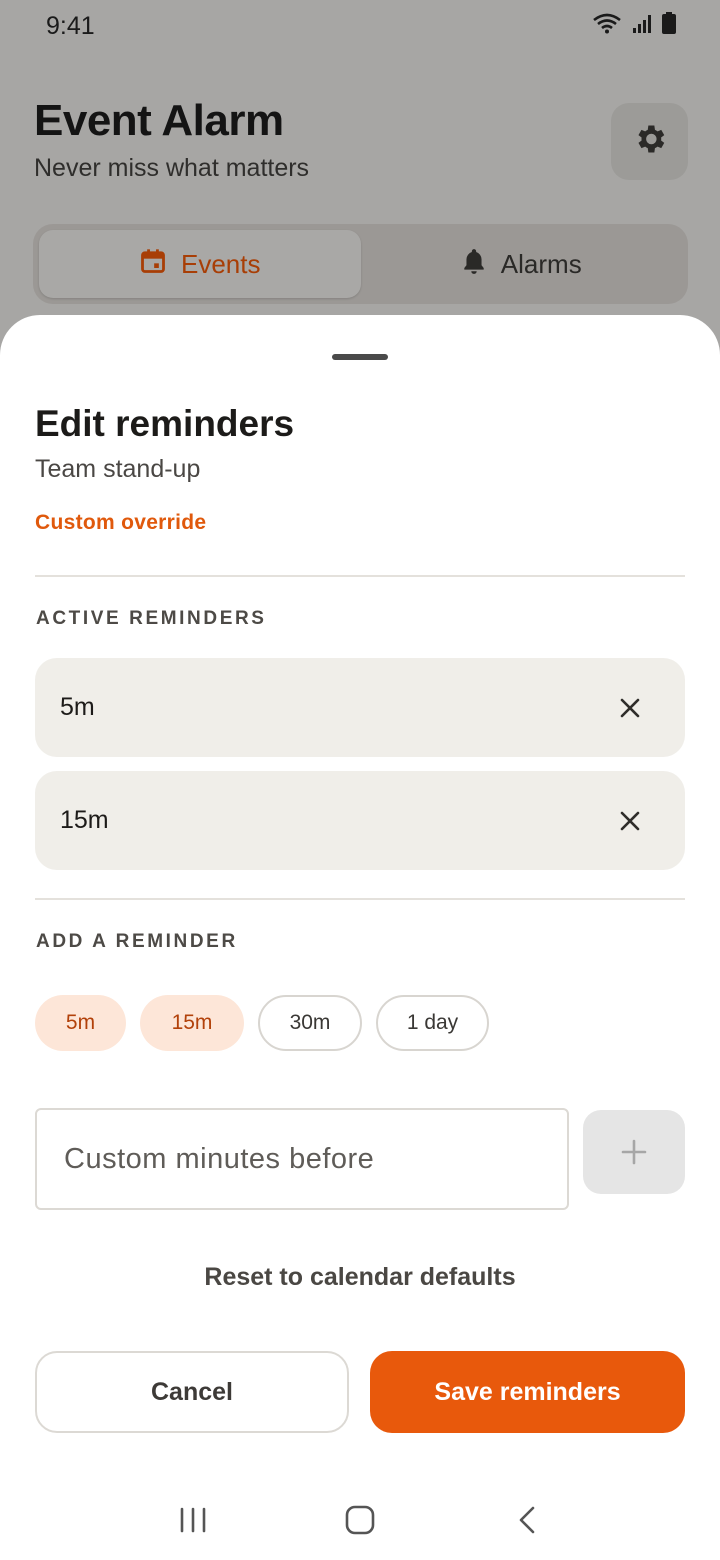 This screenshot has width=720, height=1560. Describe the element at coordinates (137, 941) in the screenshot. I see `add-reminder-heading: ADD A REMINDER` at that location.